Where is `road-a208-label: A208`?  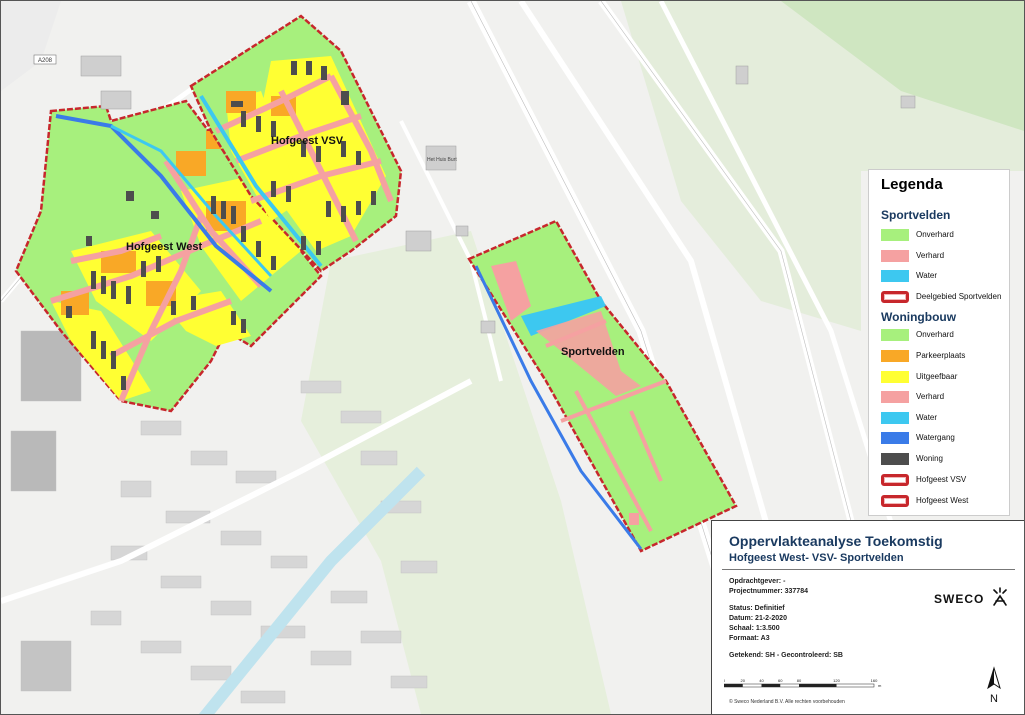
road-a208-label: A208 is located at coordinates (45, 61).